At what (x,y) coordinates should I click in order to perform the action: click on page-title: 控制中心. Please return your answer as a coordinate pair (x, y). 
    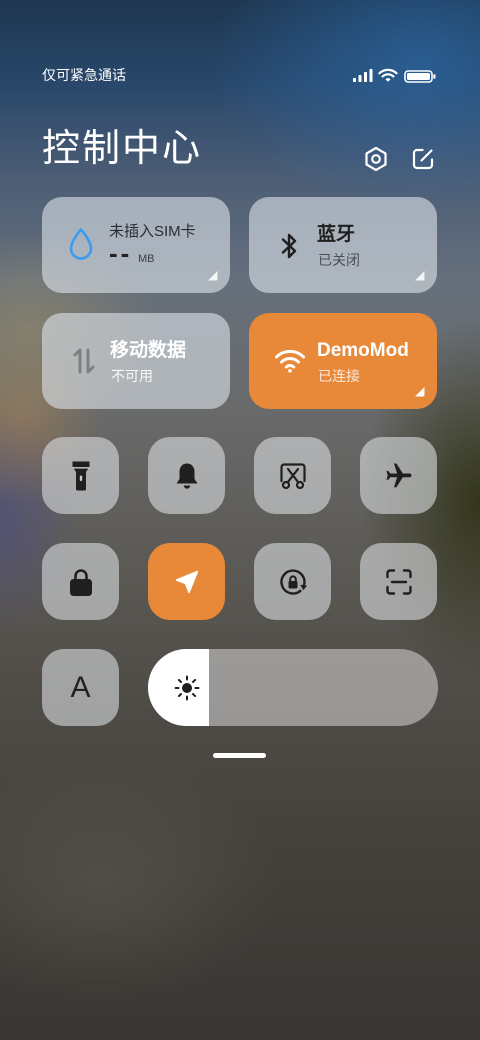
    Looking at the image, I should click on (122, 149).